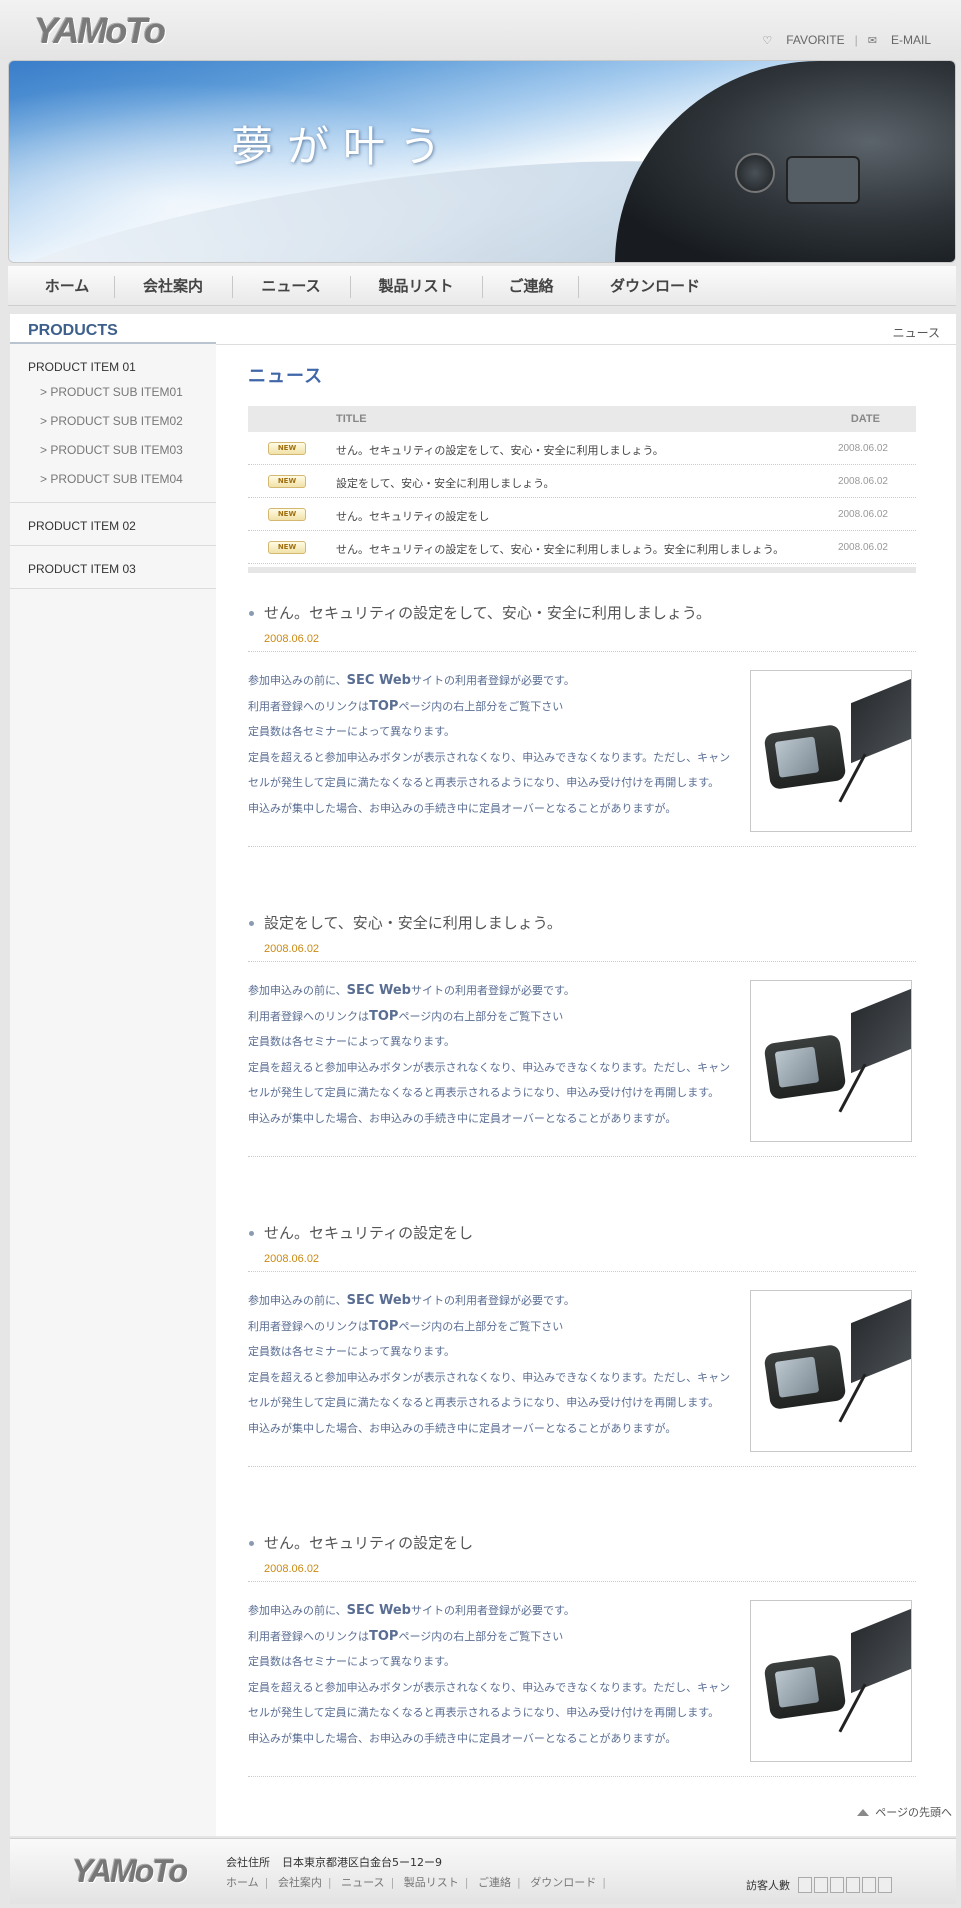 This screenshot has width=961, height=1908. What do you see at coordinates (823, 180) in the screenshot?
I see `banner-screen` at bounding box center [823, 180].